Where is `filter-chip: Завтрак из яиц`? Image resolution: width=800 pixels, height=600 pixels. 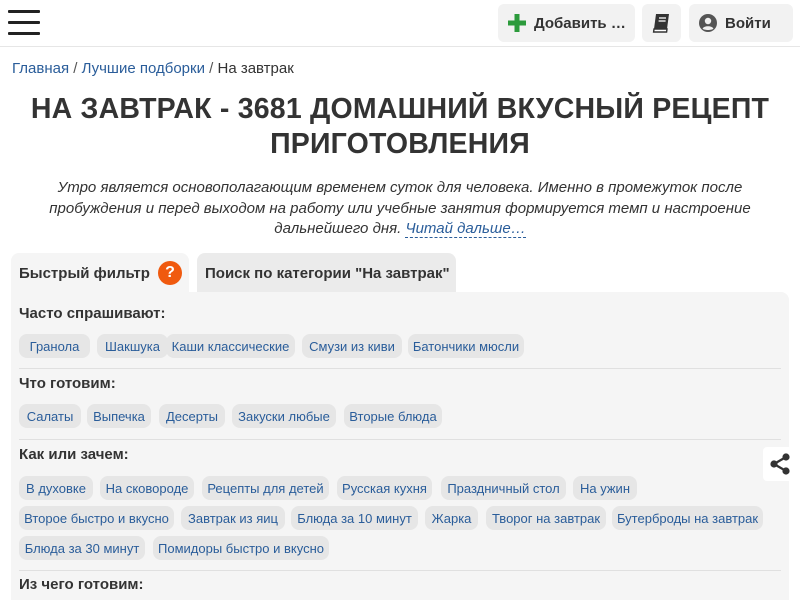
filter-chip: Завтрак из яиц is located at coordinates (233, 518).